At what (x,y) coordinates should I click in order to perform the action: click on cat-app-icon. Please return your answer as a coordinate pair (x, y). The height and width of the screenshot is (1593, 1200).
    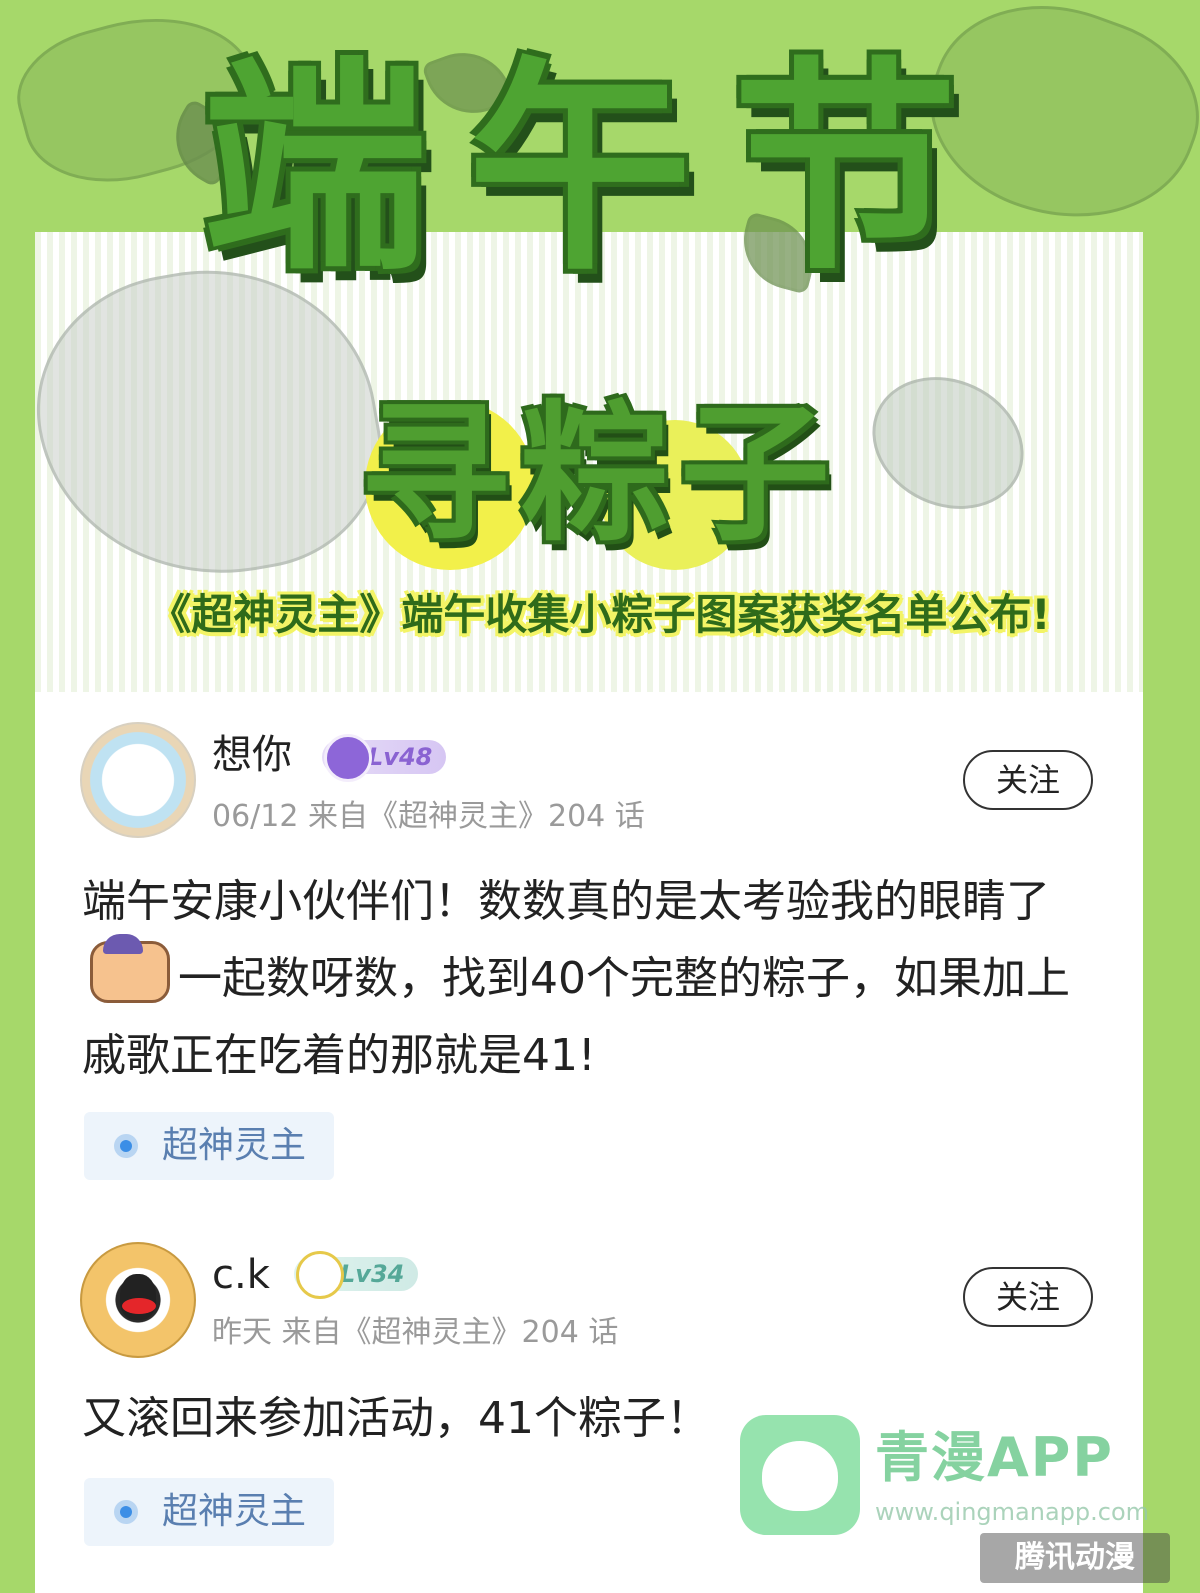
    Looking at the image, I should click on (800, 1475).